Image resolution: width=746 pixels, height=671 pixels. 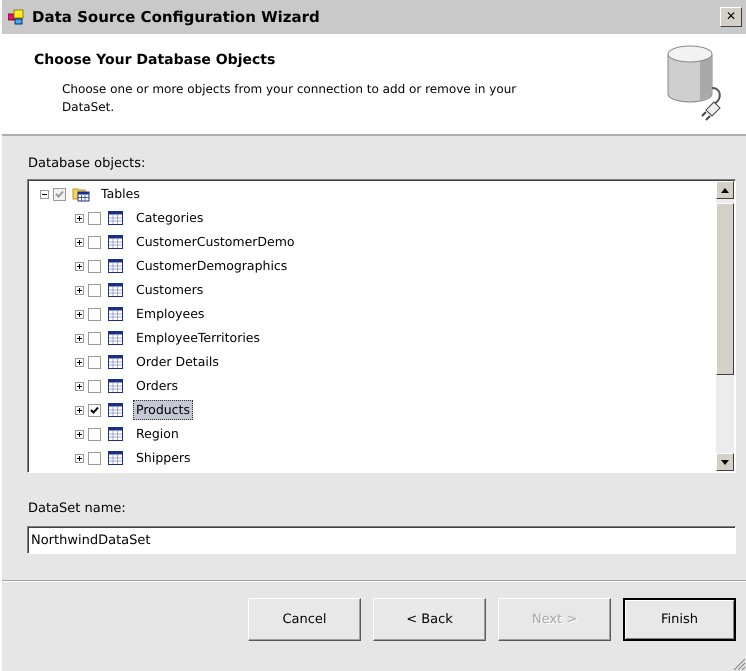 What do you see at coordinates (169, 218) in the screenshot?
I see `tree-item-label: Categories` at bounding box center [169, 218].